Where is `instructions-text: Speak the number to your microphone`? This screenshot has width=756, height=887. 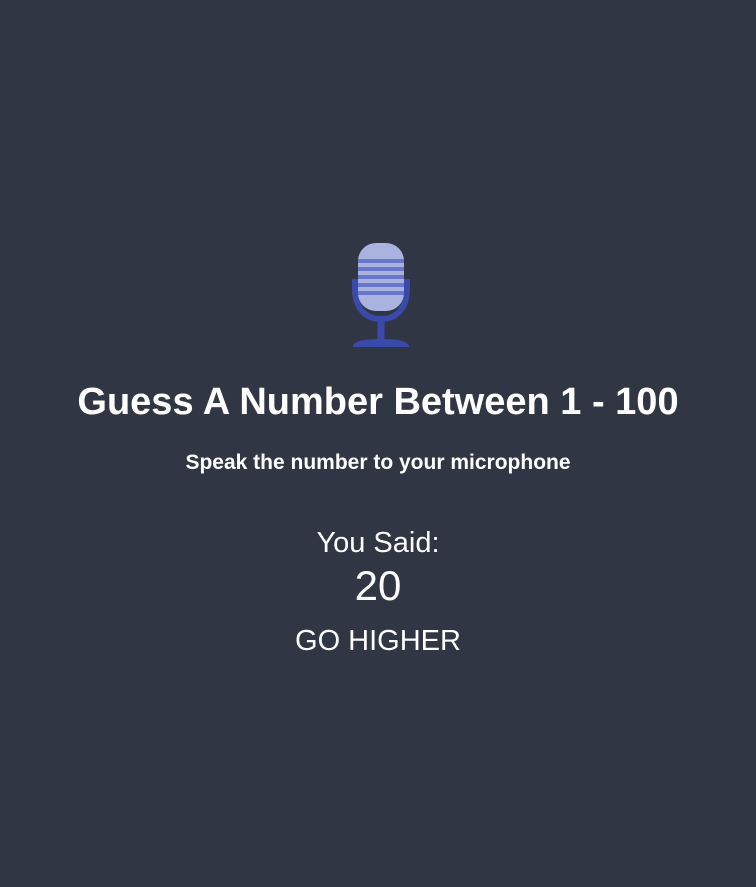 instructions-text: Speak the number to your microphone is located at coordinates (378, 462).